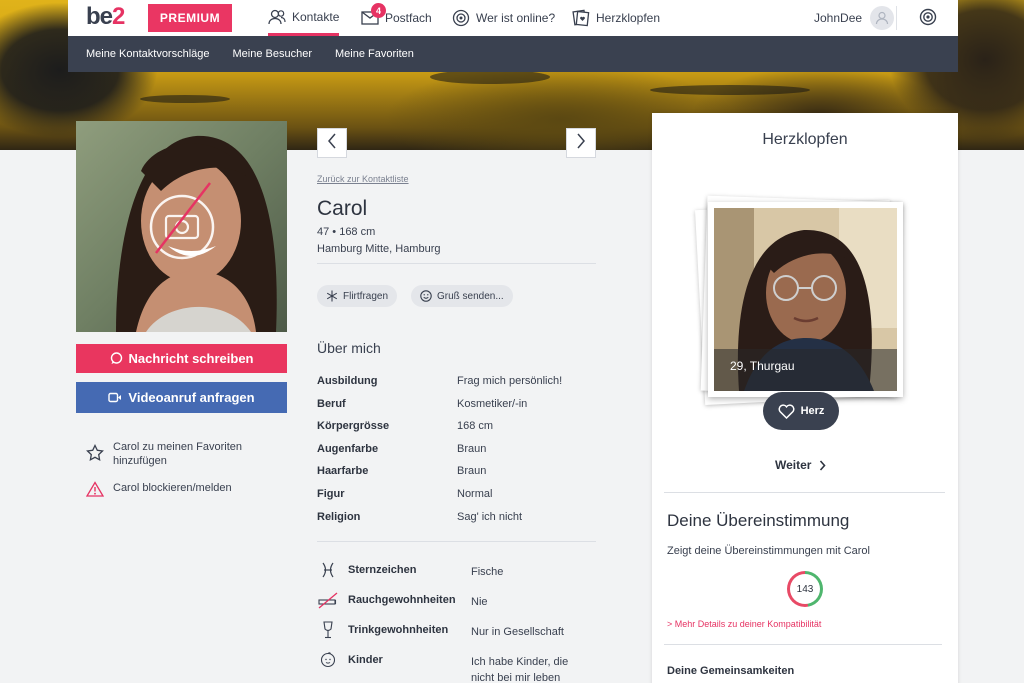 Image resolution: width=1024 pixels, height=683 pixels. I want to click on herzklopfen-card: 29, Thurgau, so click(805, 299).